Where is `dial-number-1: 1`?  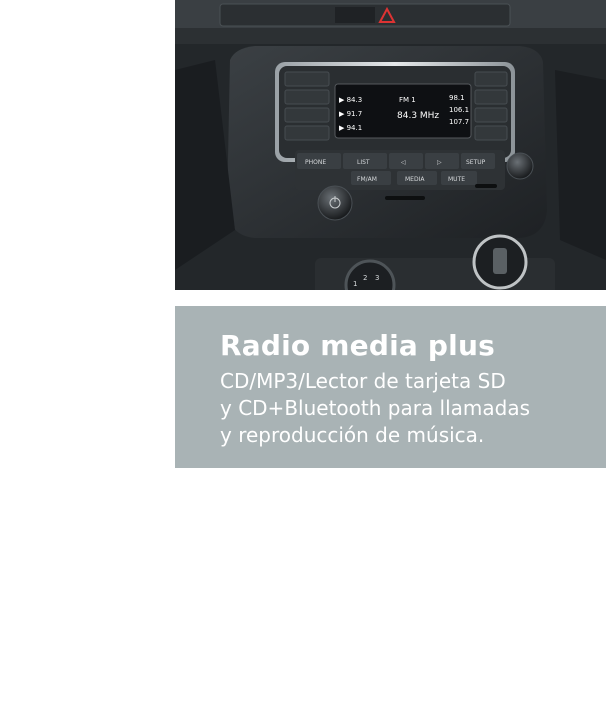 dial-number-1: 1 is located at coordinates (355, 284).